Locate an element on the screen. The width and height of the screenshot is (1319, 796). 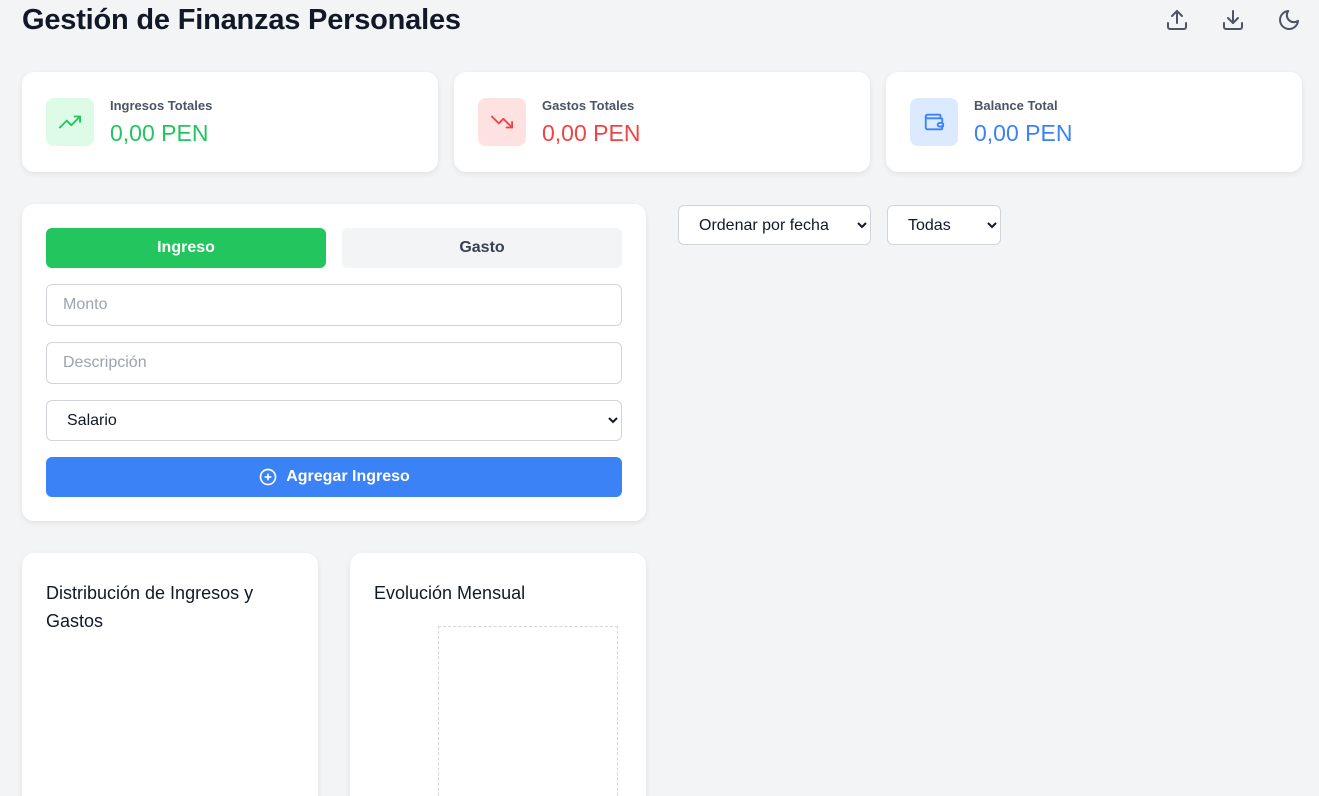
expenses-card: Gastos Totales 0,00 PEN is located at coordinates (662, 122).